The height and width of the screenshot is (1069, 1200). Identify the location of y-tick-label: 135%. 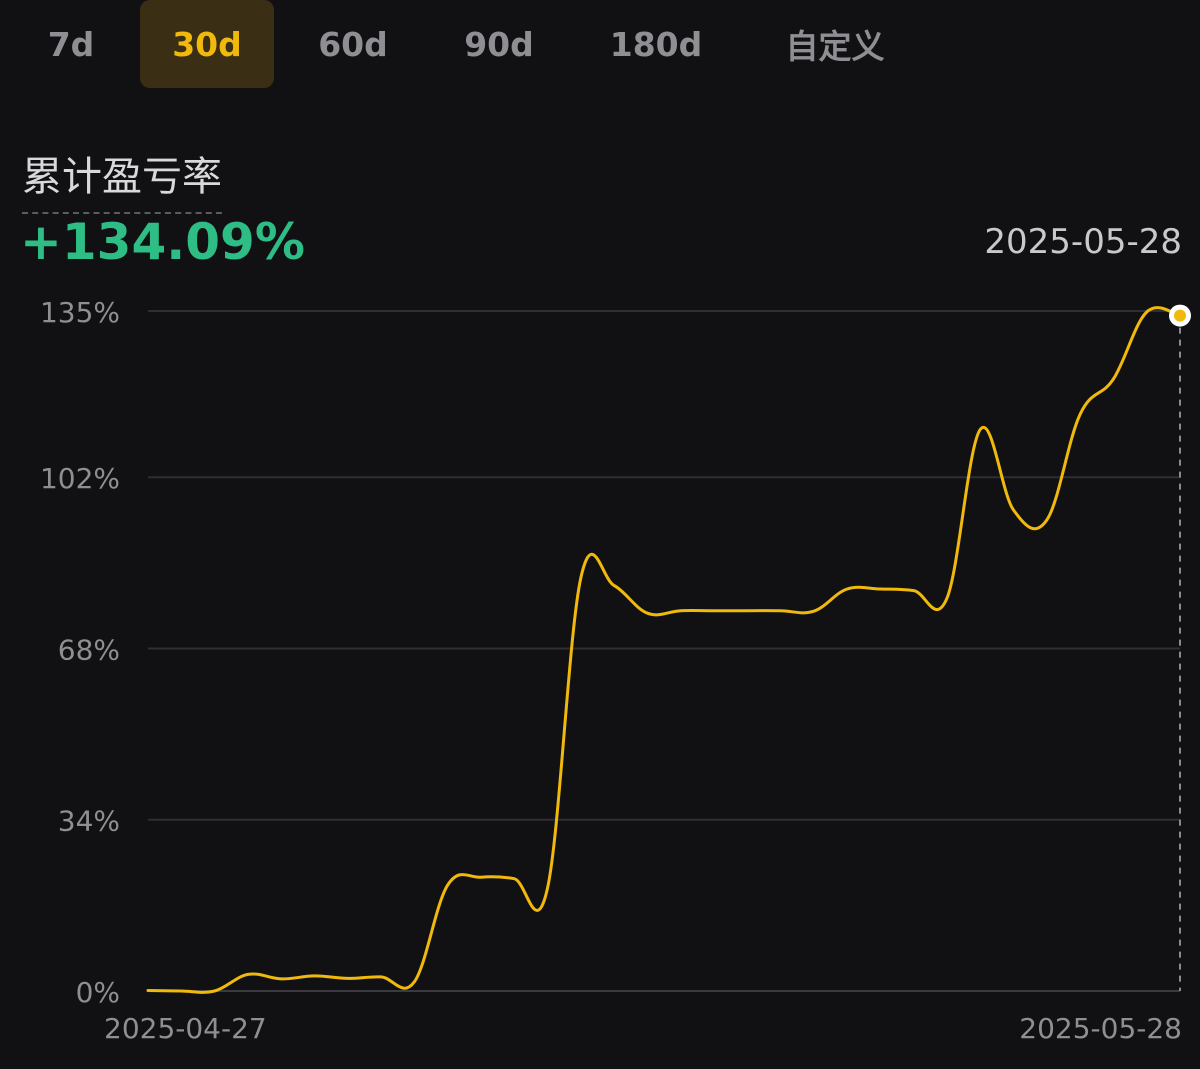
(80, 312).